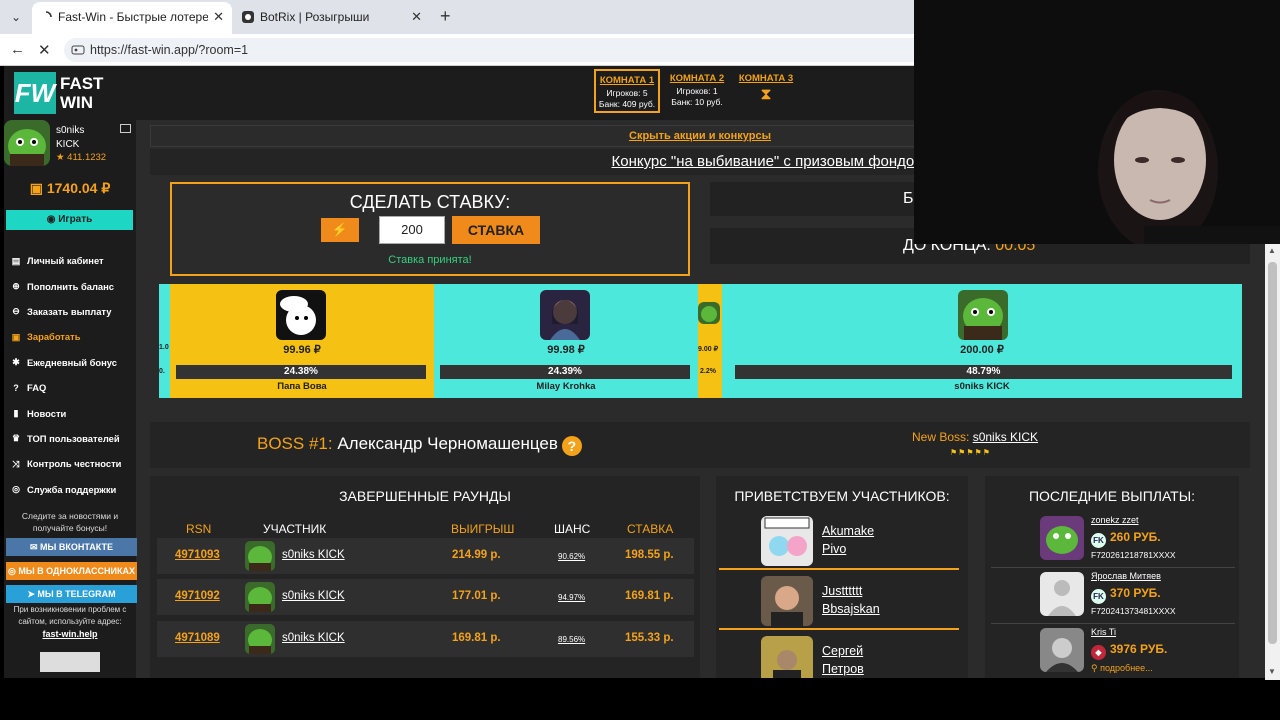 This screenshot has height=720, width=1280. What do you see at coordinates (766, 91) in the screenshot?
I see `room-3-tab: КОМНАТА 3 ⧗` at bounding box center [766, 91].